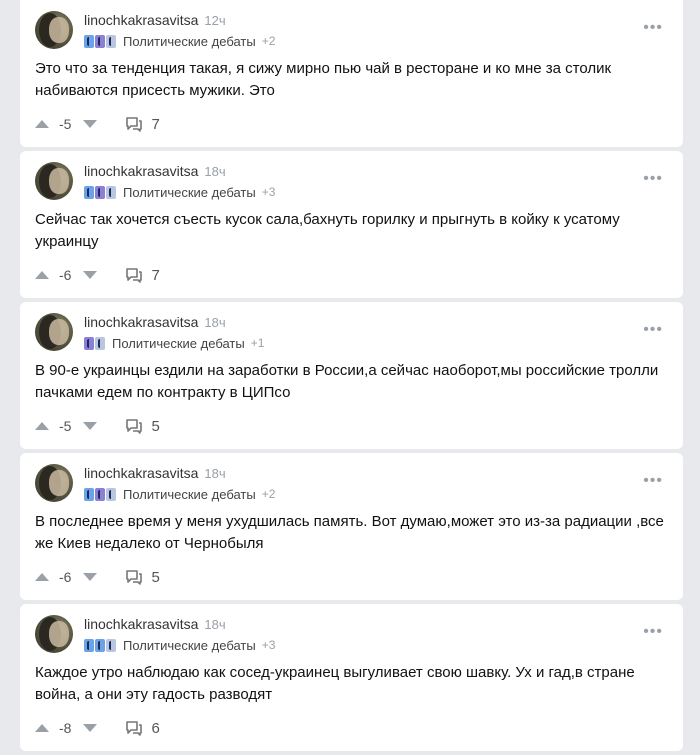 Image resolution: width=700 pixels, height=755 pixels. I want to click on username-line: linochkakrasavitsa 12ч, so click(155, 20).